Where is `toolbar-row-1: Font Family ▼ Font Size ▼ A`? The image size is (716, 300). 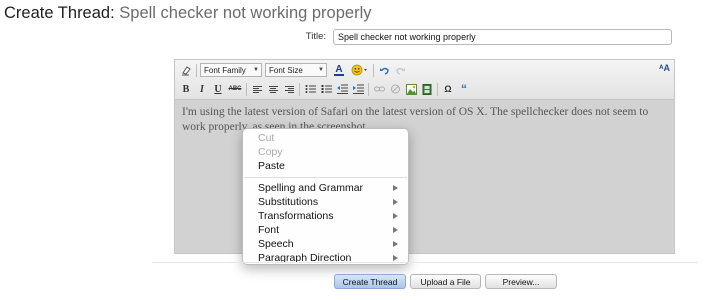
toolbar-row-1: Font Family ▼ Font Size ▼ A is located at coordinates (294, 70).